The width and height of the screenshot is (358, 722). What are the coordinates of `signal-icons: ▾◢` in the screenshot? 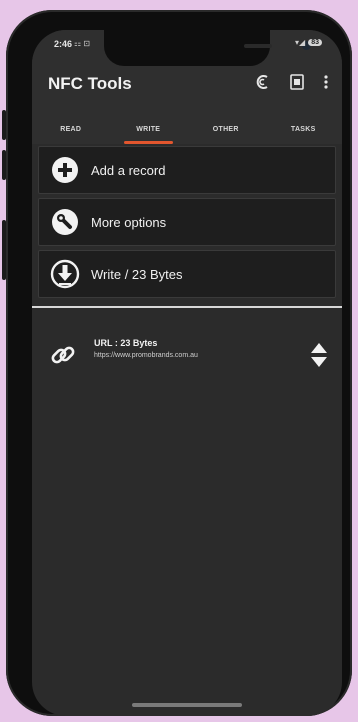 It's located at (300, 42).